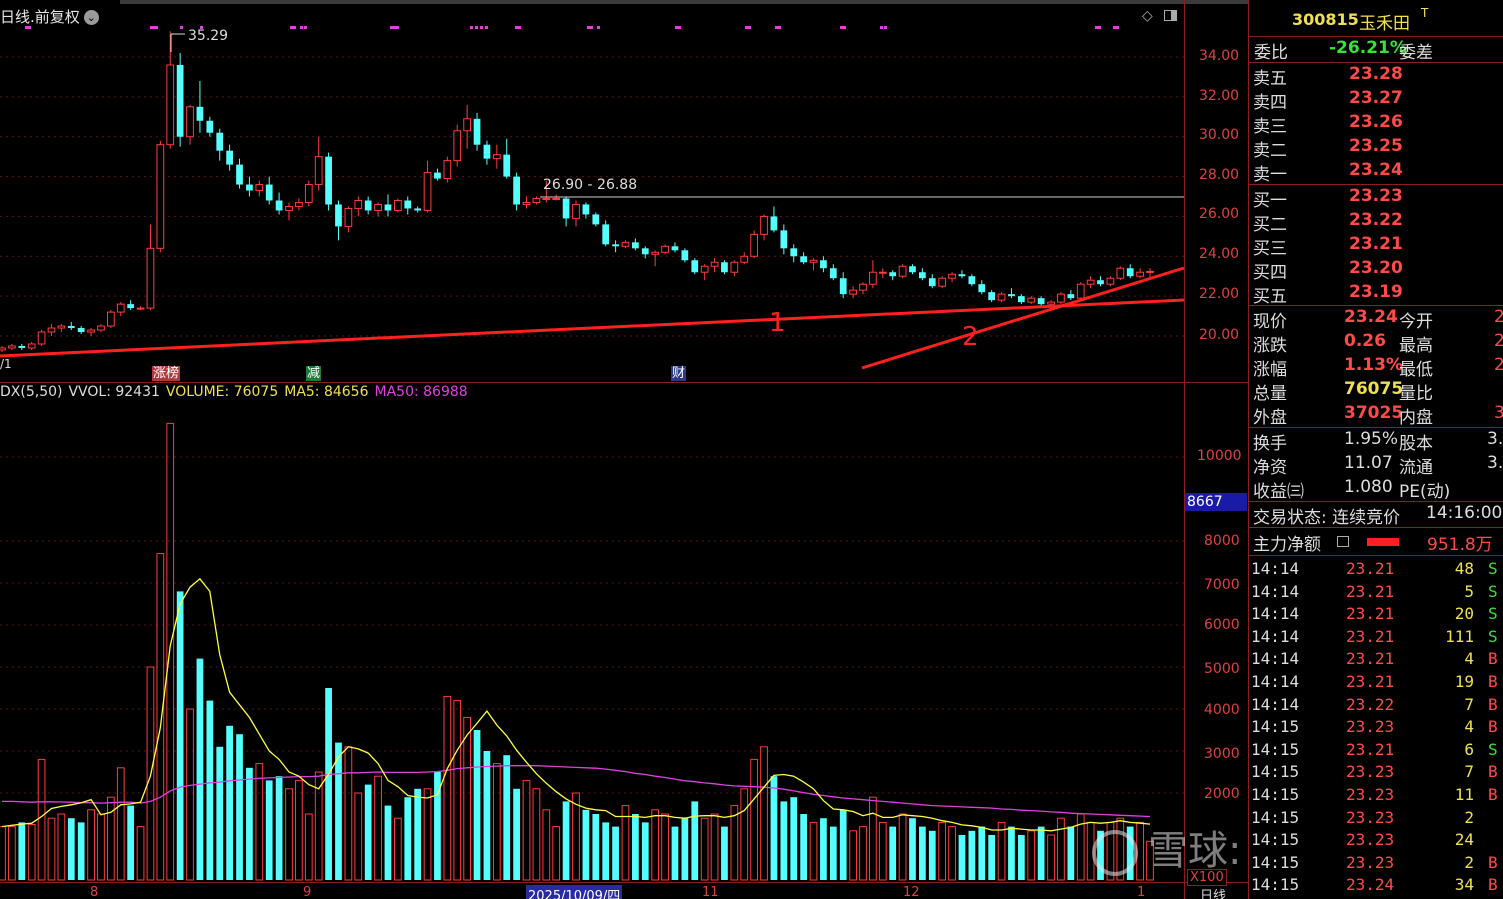 The image size is (1503, 899). I want to click on window-icon, so click(1170, 15).